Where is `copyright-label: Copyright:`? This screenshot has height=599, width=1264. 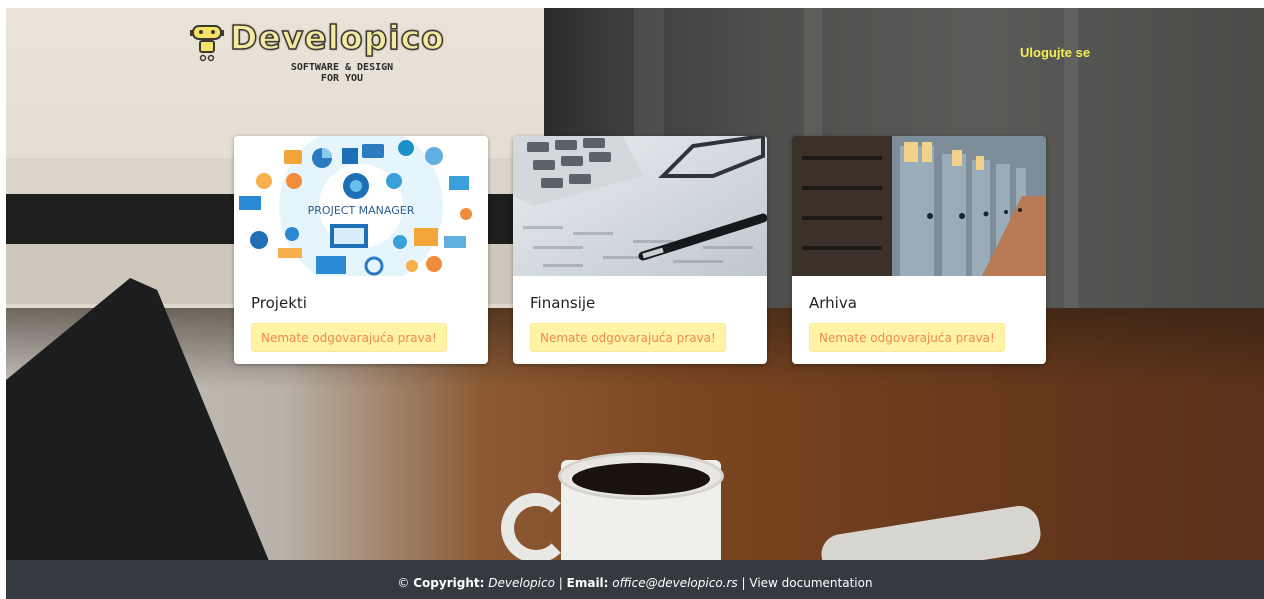
copyright-label: Copyright: is located at coordinates (449, 583).